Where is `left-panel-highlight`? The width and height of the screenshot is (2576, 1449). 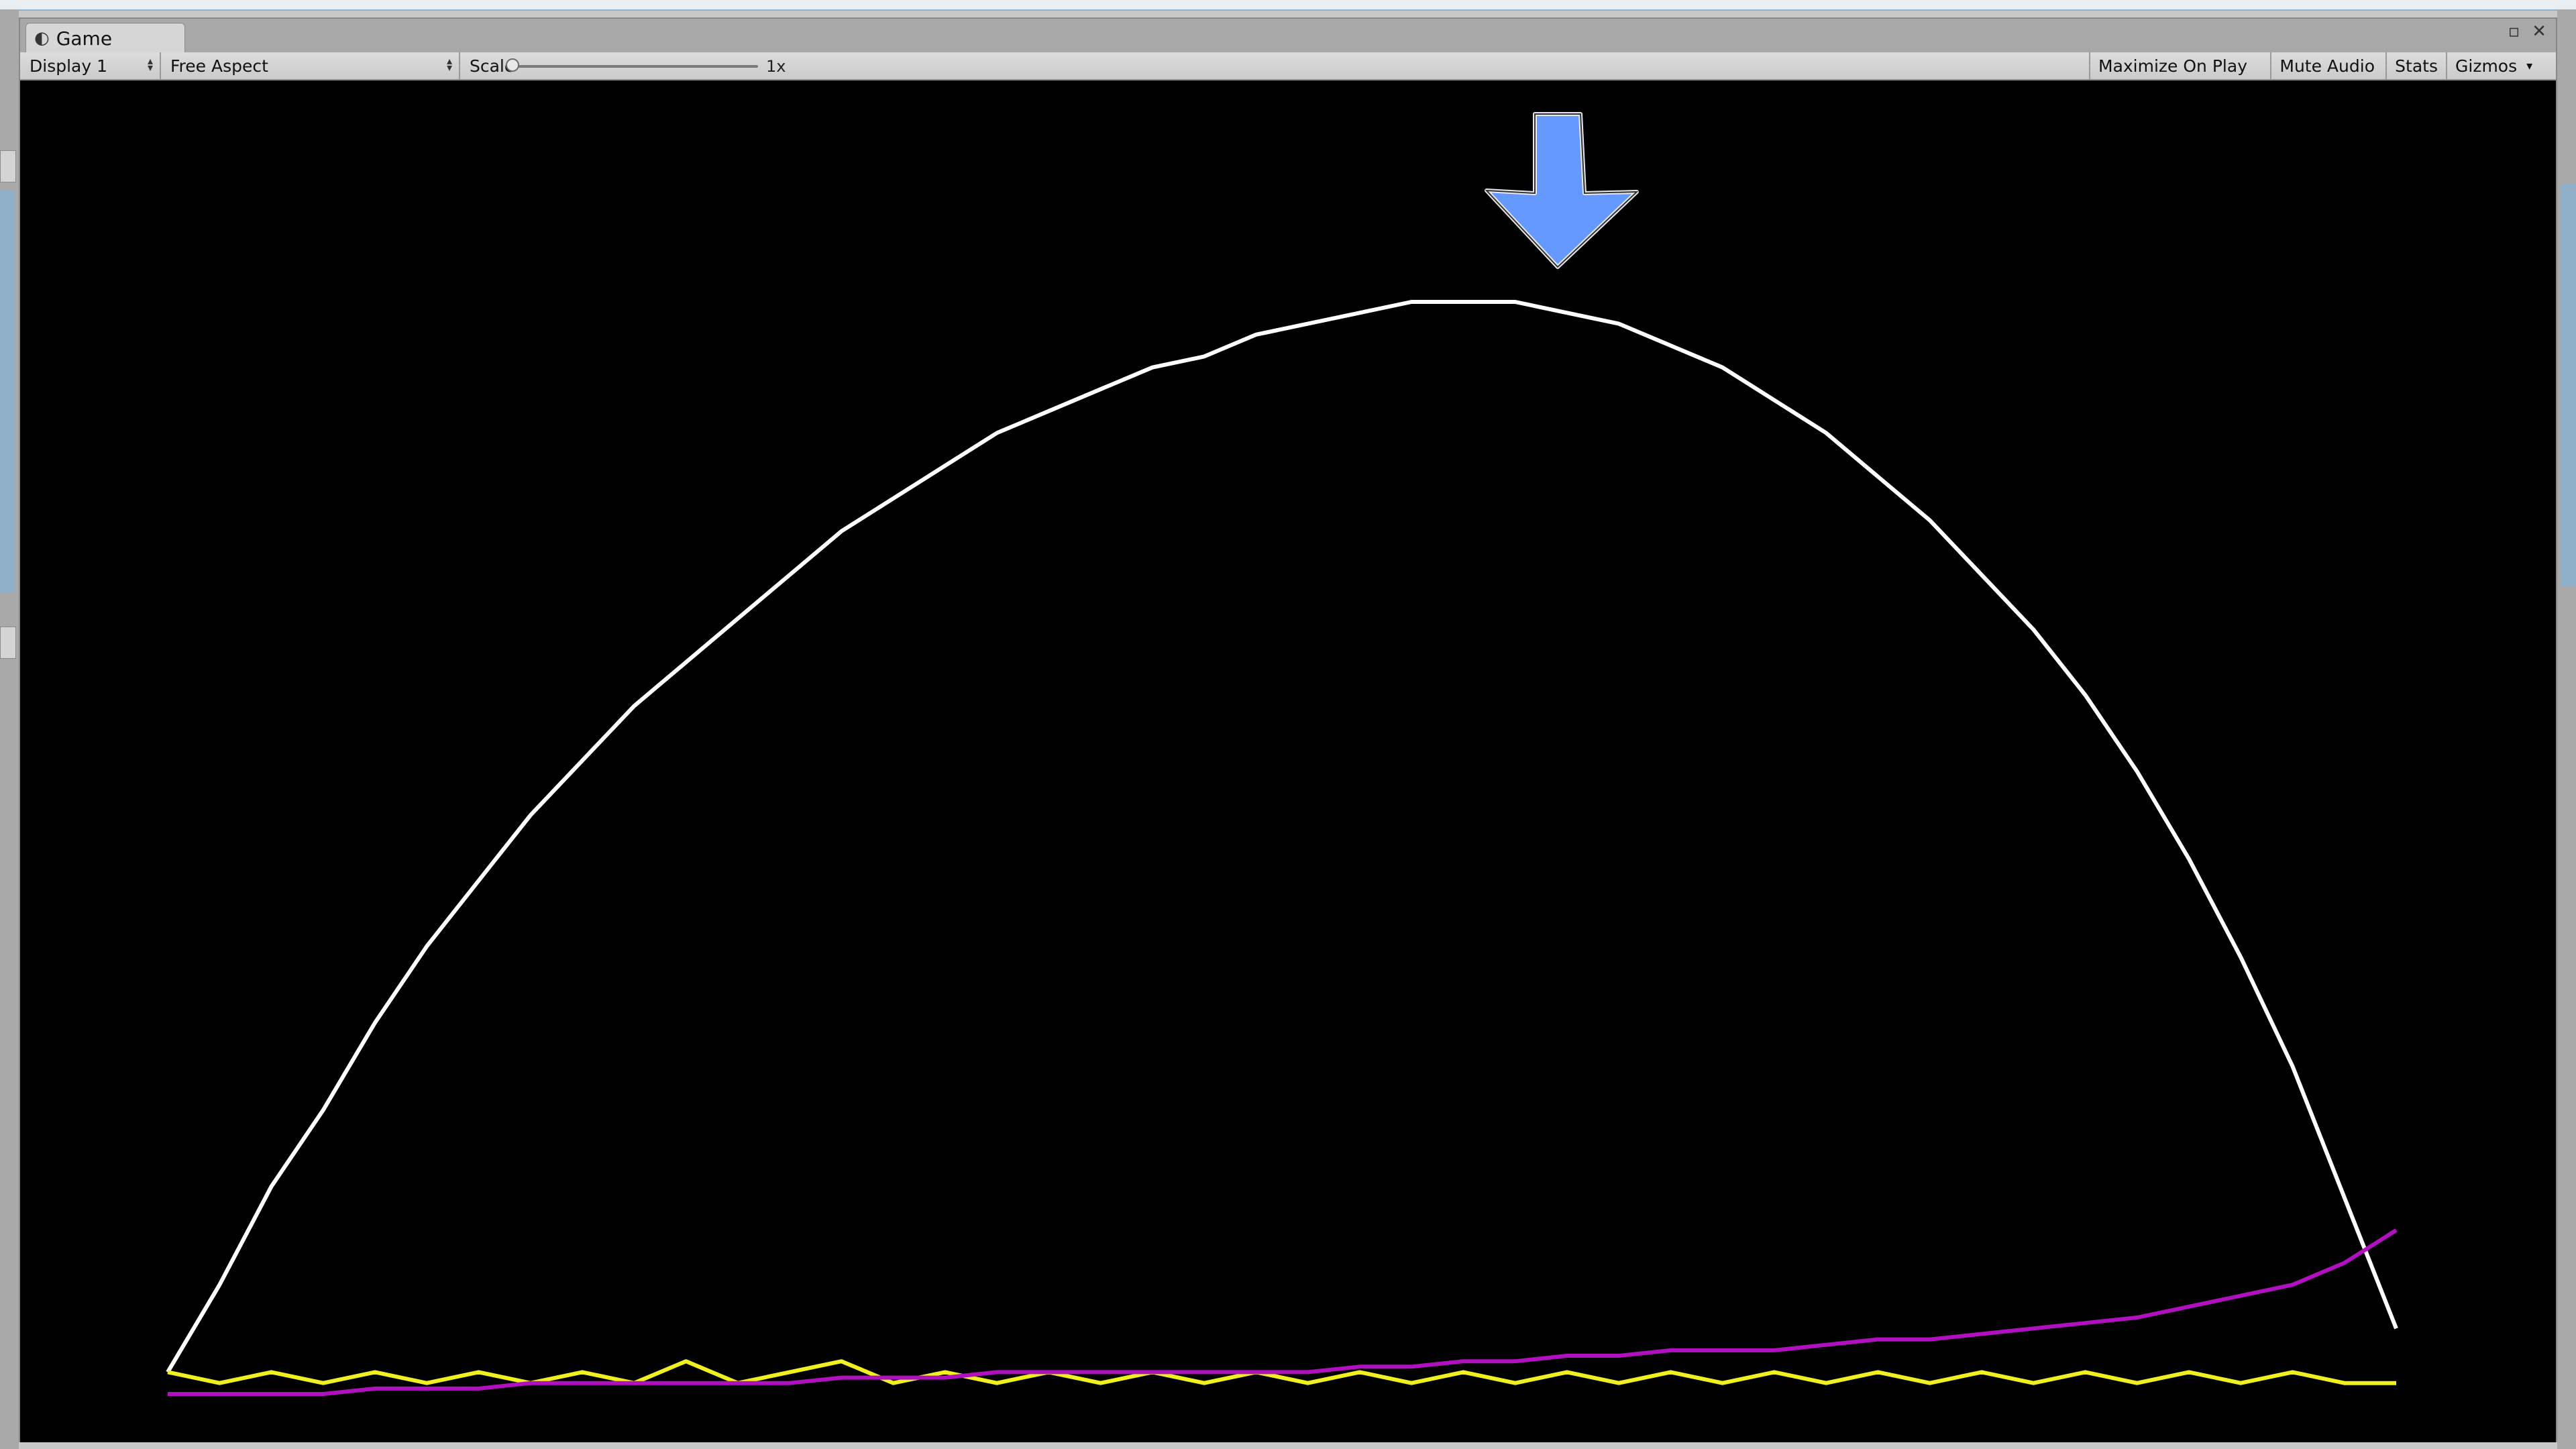 left-panel-highlight is located at coordinates (7, 392).